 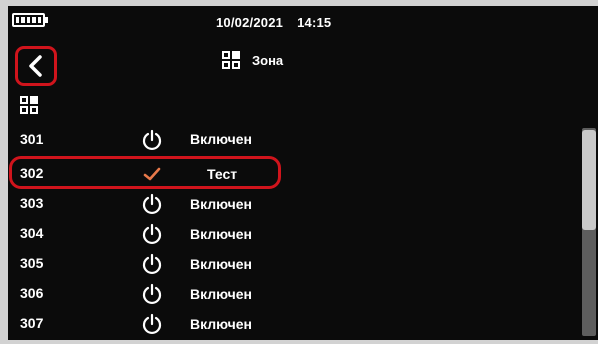 What do you see at coordinates (293, 294) in the screenshot?
I see `zone-row: 306 Включен` at bounding box center [293, 294].